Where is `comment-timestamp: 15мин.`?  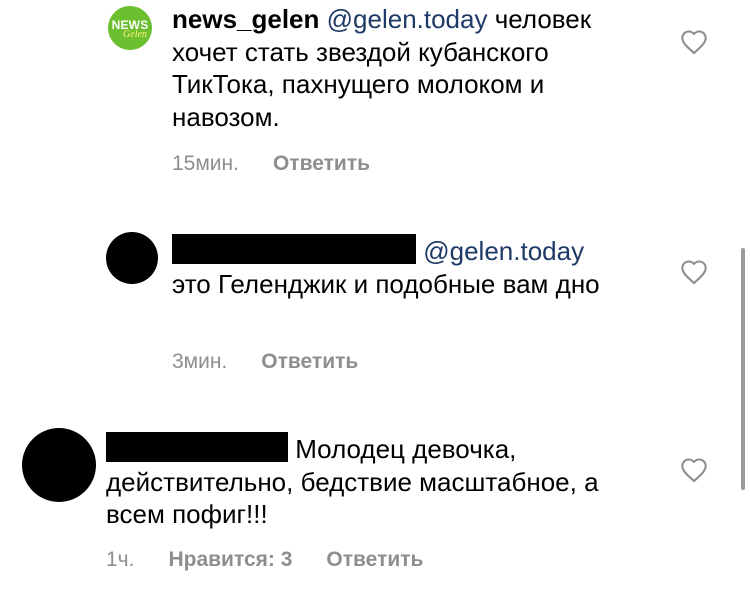 comment-timestamp: 15мин. is located at coordinates (205, 163).